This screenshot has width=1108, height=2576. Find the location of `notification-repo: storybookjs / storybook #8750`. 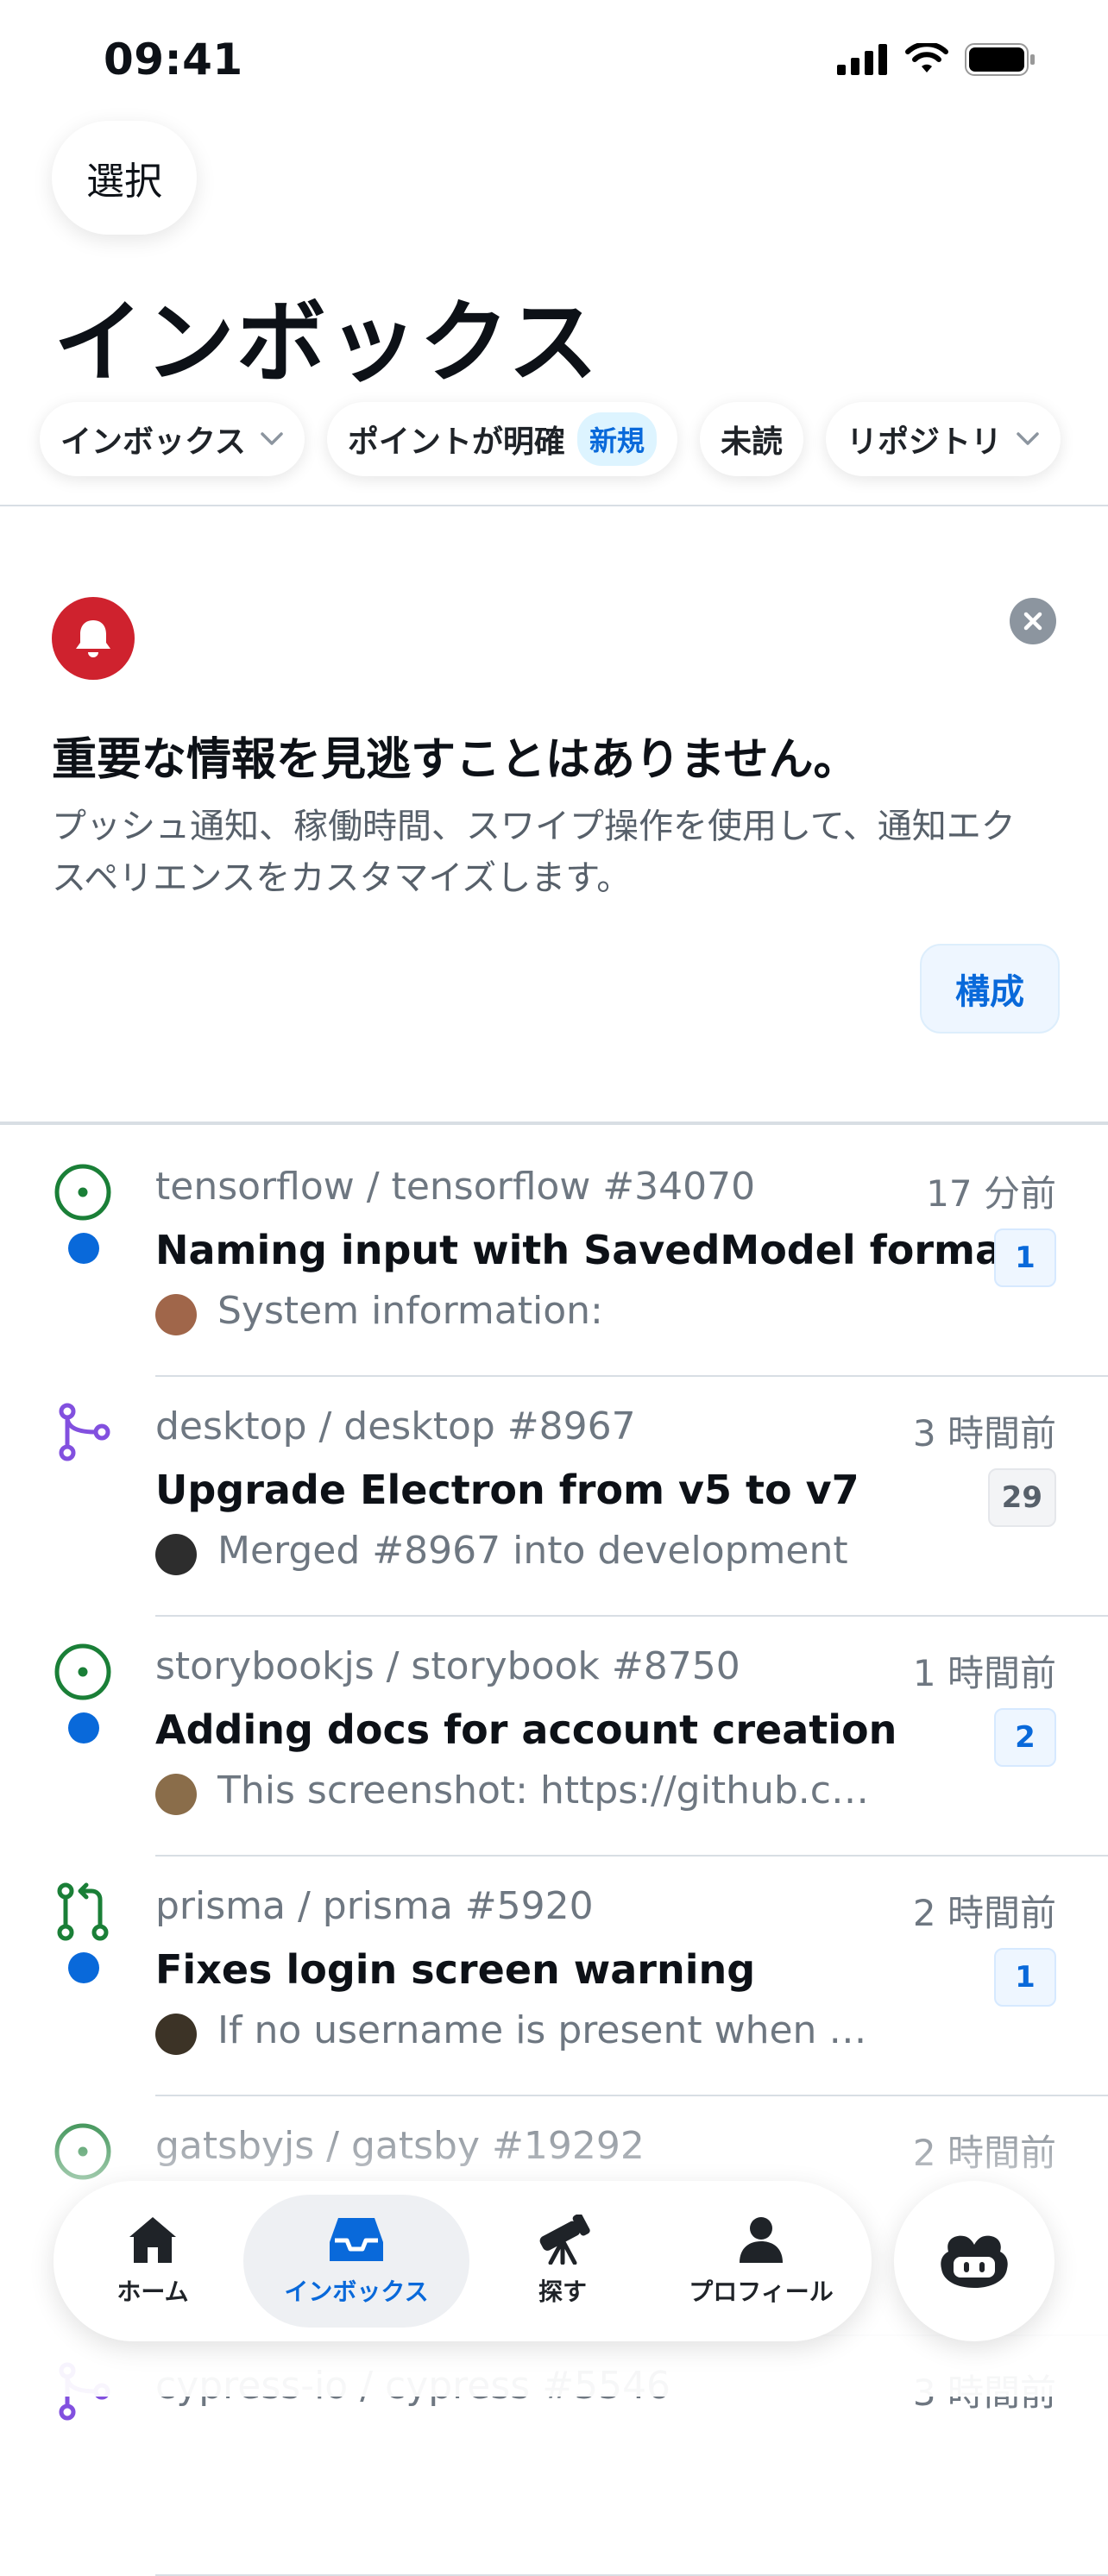

notification-repo: storybookjs / storybook #8750 is located at coordinates (448, 1666).